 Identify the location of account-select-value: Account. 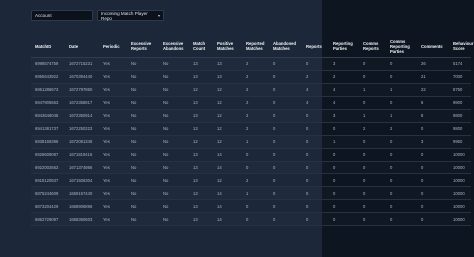
(43, 15).